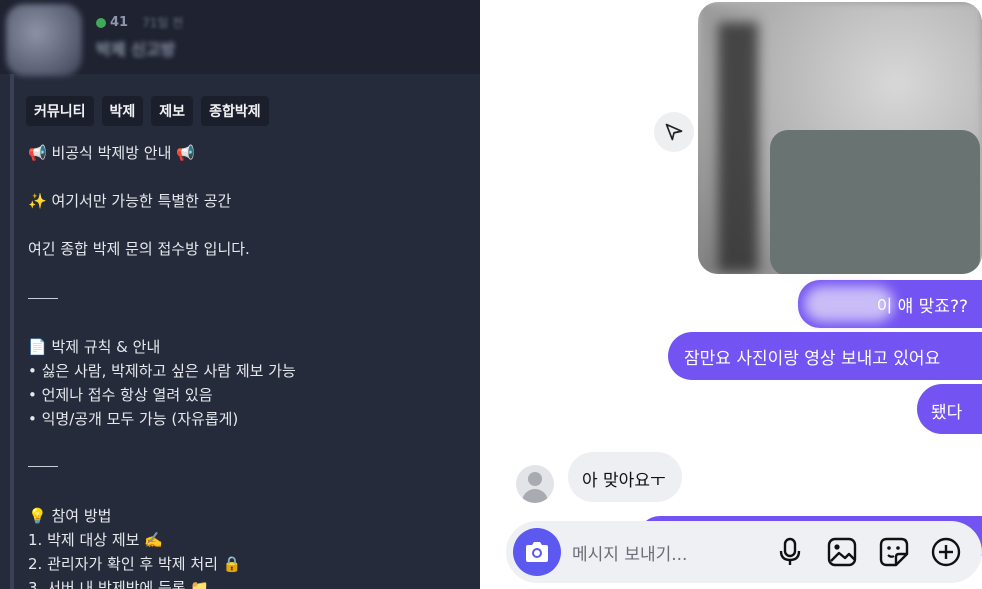  What do you see at coordinates (147, 111) in the screenshot?
I see `tag-list: 커뮤니티 박제 제보 종합박제` at bounding box center [147, 111].